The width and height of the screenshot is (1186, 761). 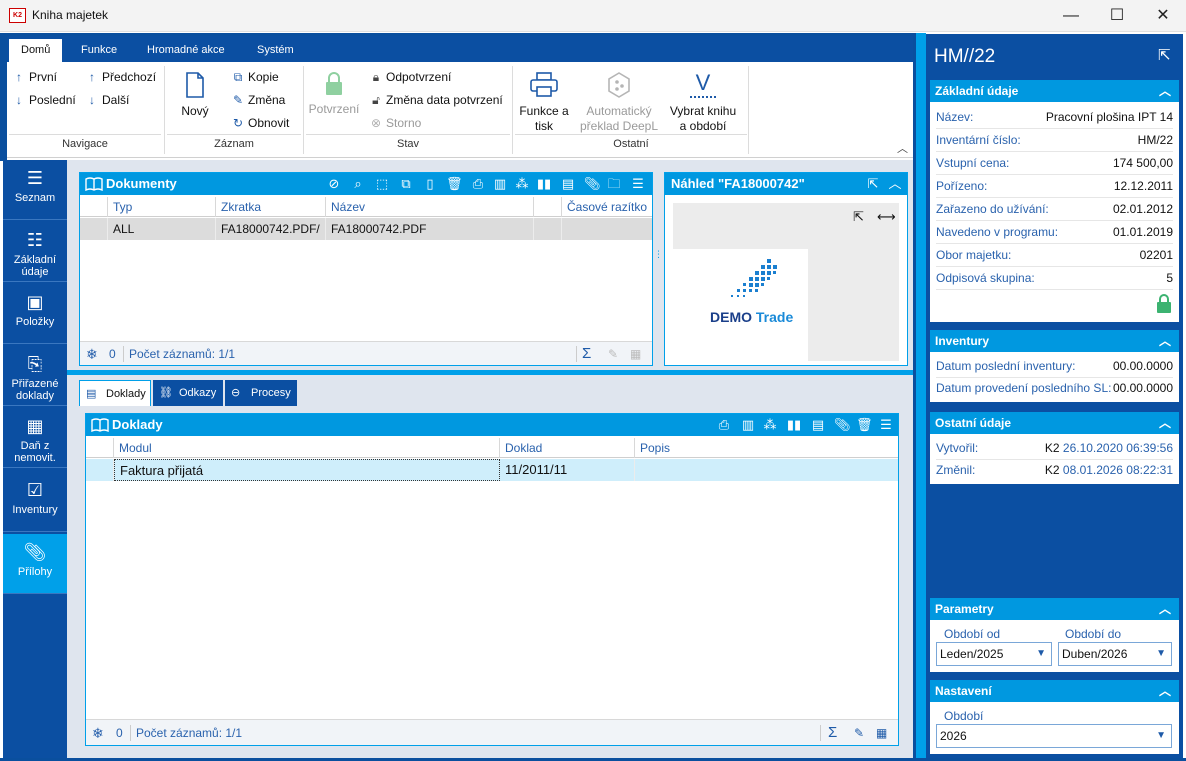 I want to click on subtab-doklady: ▤ Doklady, so click(x=115, y=393).